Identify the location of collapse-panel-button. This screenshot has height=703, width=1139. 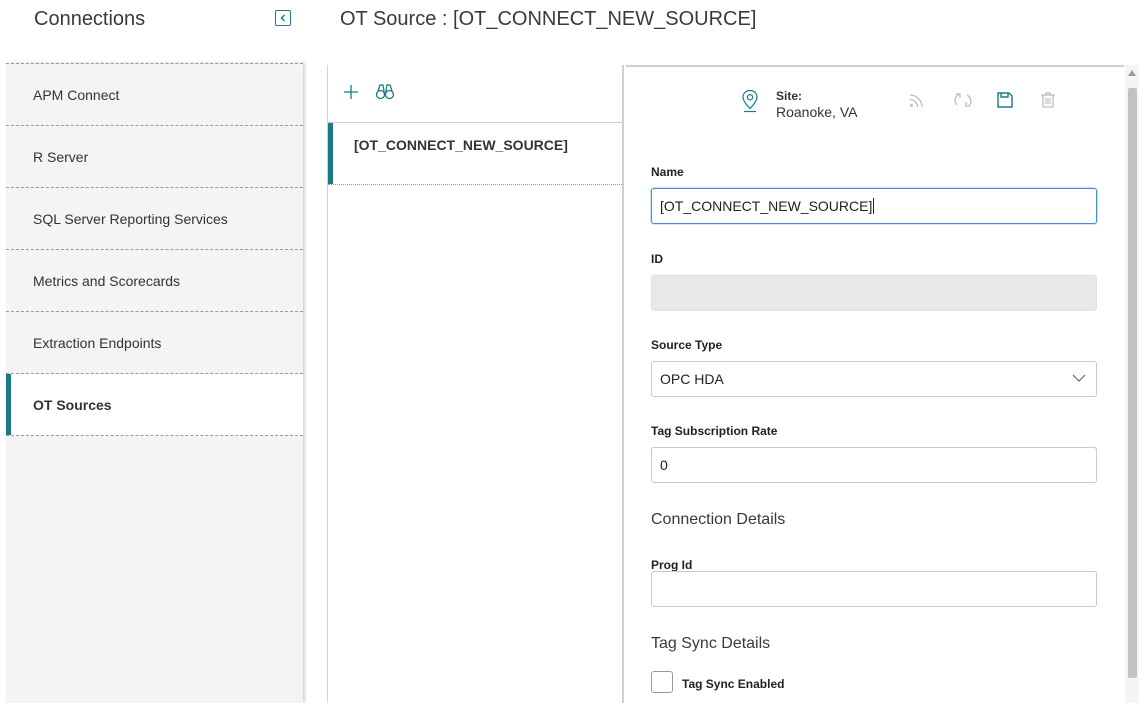
(283, 18).